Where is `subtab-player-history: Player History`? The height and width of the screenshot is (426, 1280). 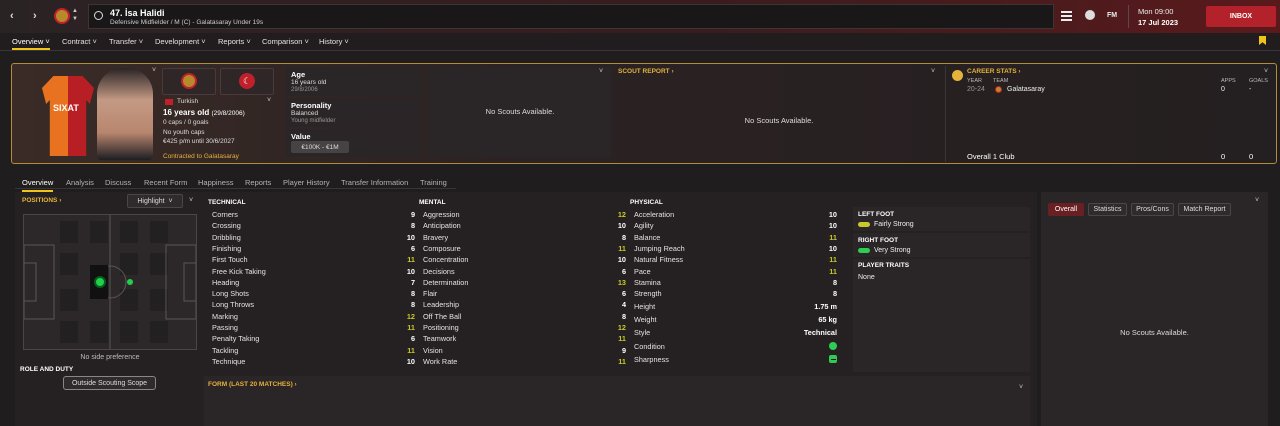 subtab-player-history: Player History is located at coordinates (306, 182).